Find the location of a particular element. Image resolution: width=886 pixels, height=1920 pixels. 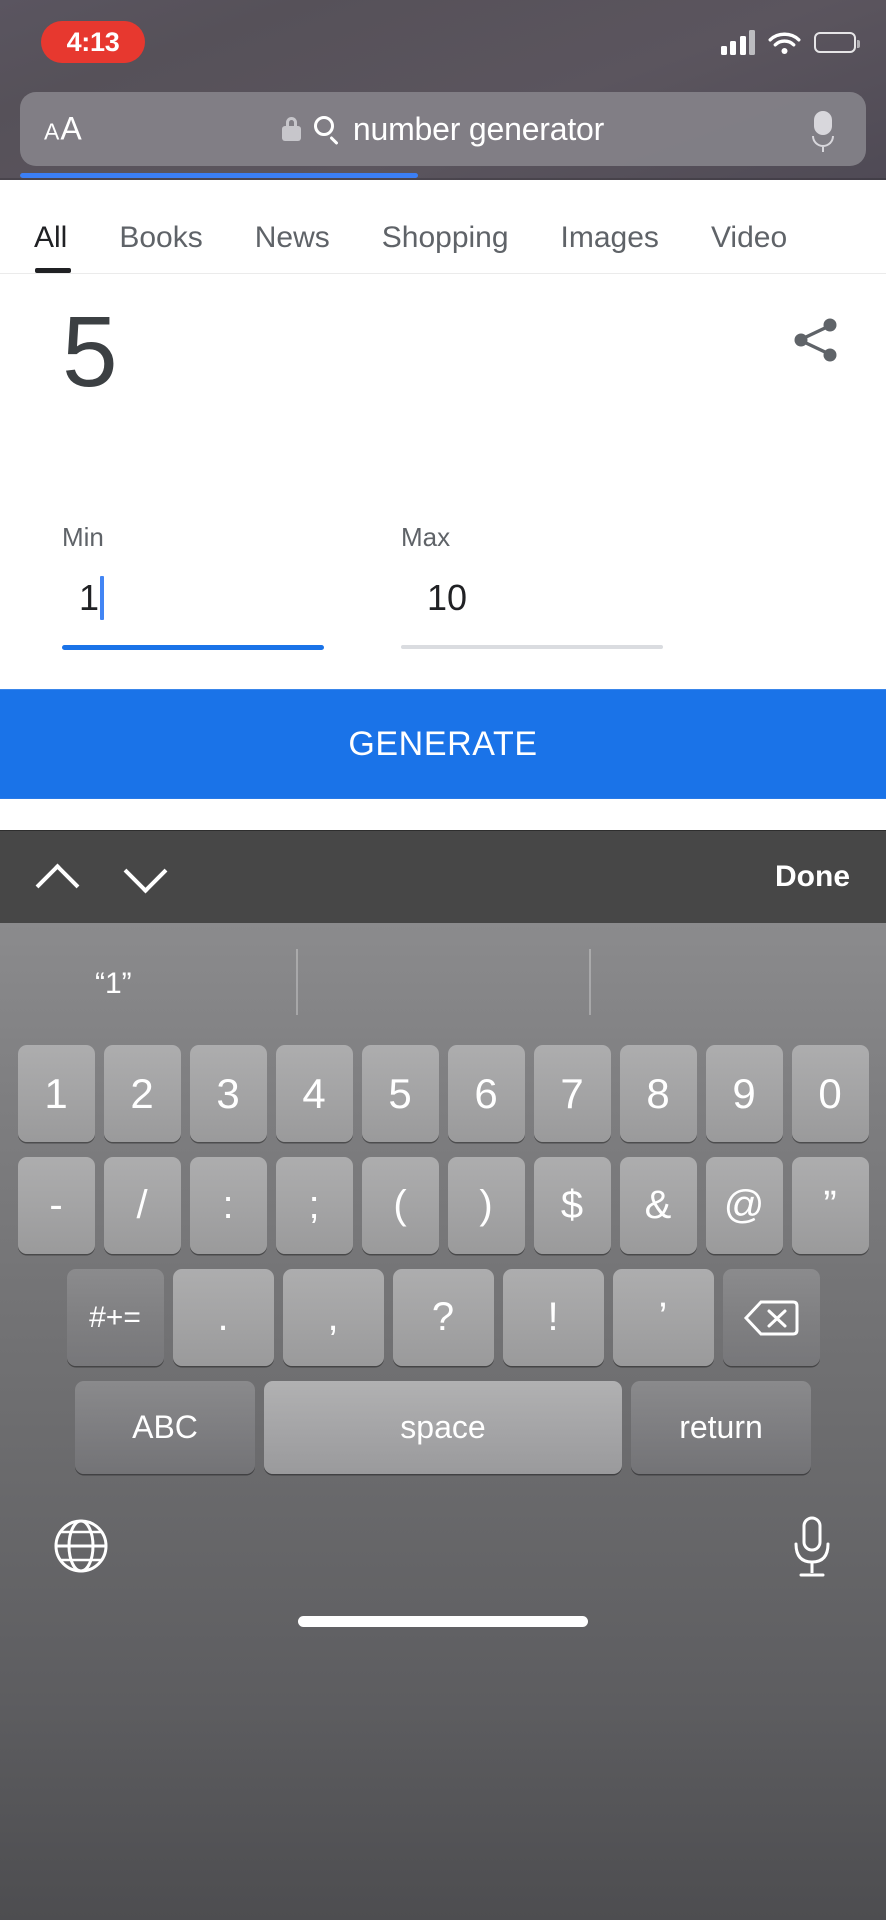

generate-button-label: GENERATE is located at coordinates (443, 743).